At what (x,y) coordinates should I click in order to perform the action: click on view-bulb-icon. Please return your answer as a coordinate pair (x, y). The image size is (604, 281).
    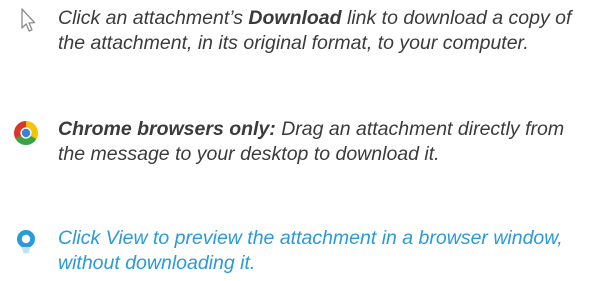
    Looking at the image, I should click on (26, 242).